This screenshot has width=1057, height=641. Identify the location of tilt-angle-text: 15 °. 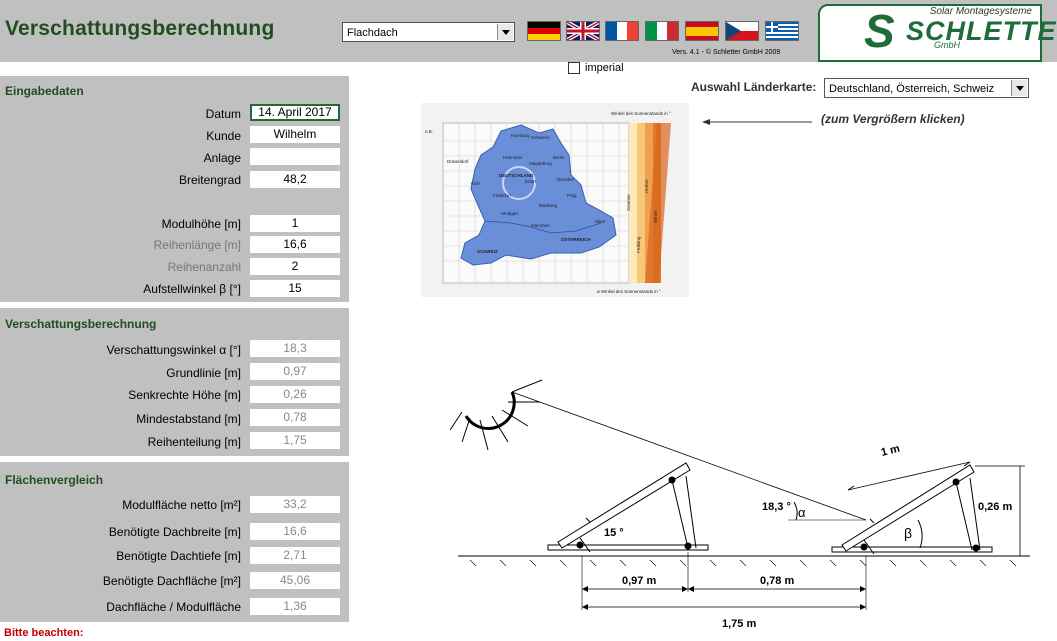
(614, 533).